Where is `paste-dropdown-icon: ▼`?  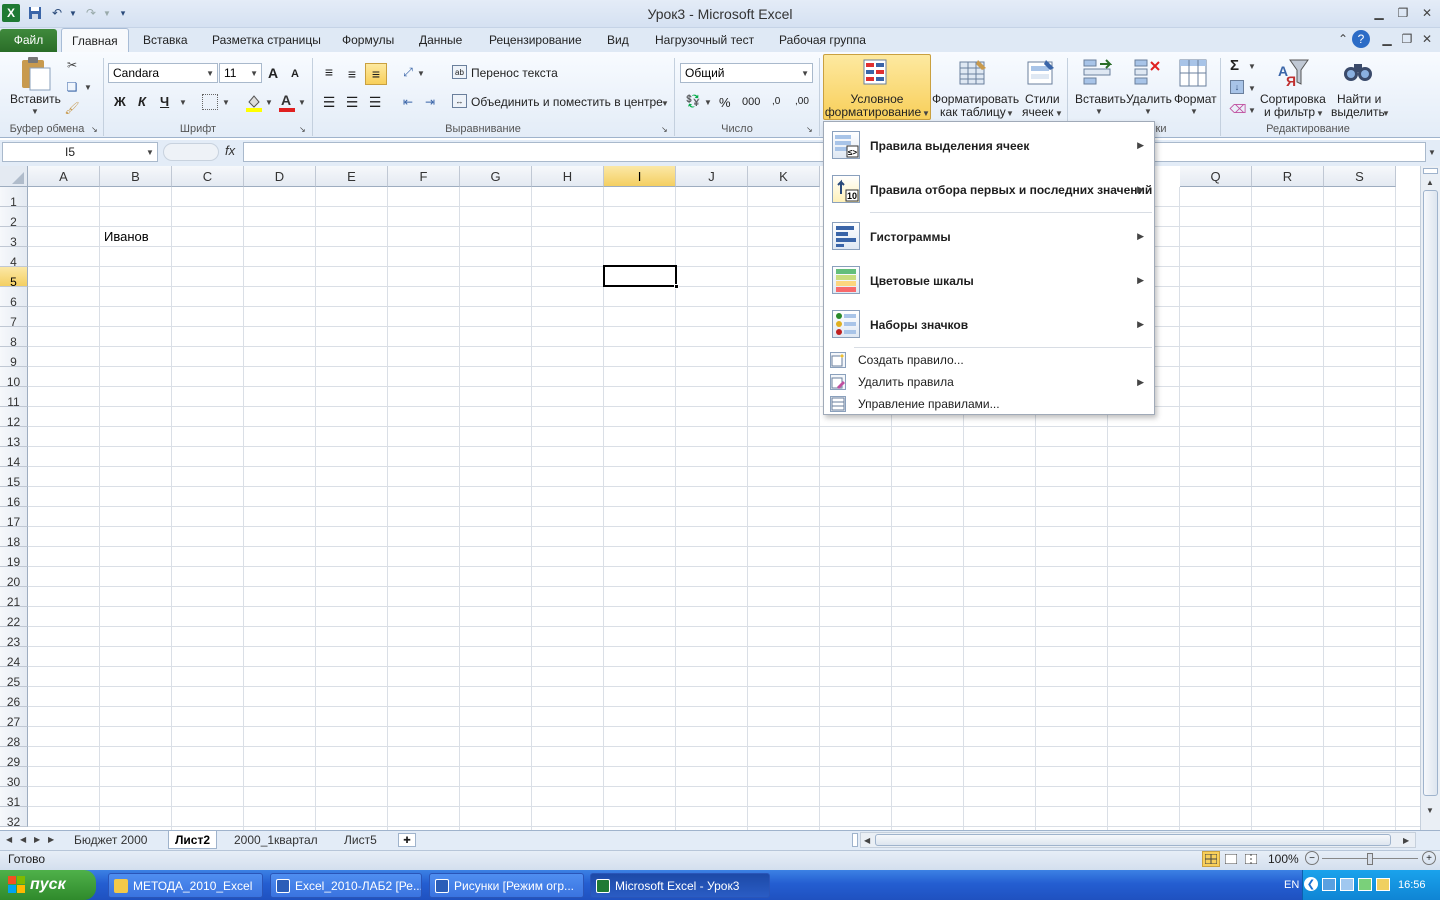
paste-dropdown-icon: ▼ is located at coordinates (35, 111).